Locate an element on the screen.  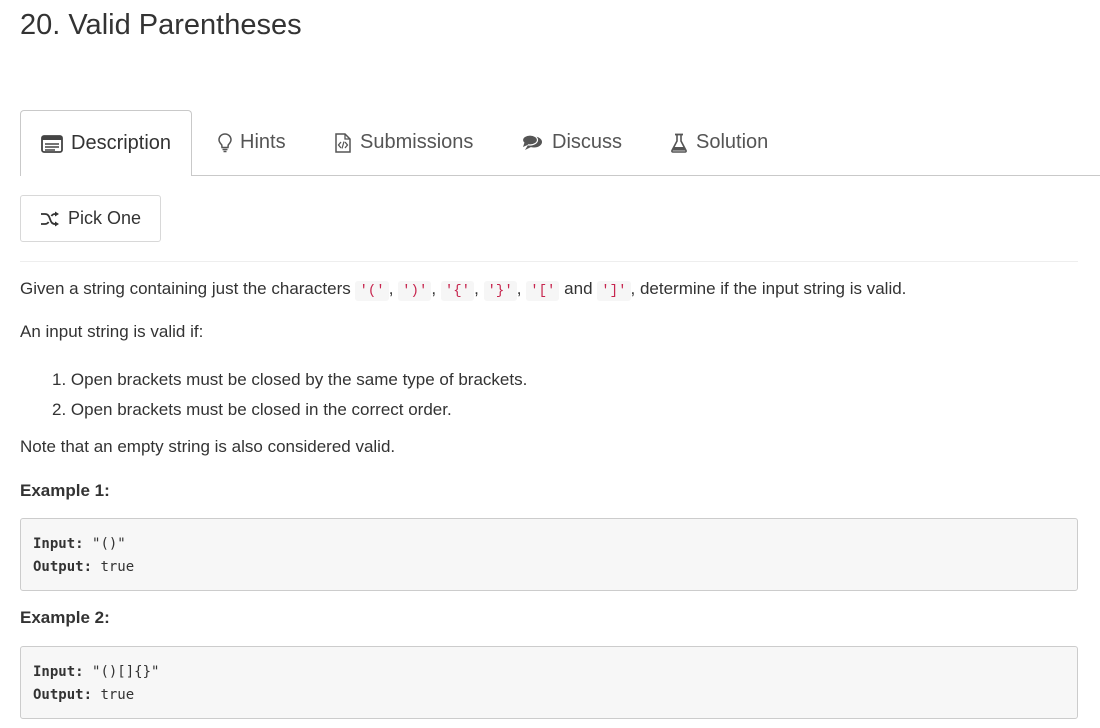
tab-description: Description is located at coordinates (106, 143).